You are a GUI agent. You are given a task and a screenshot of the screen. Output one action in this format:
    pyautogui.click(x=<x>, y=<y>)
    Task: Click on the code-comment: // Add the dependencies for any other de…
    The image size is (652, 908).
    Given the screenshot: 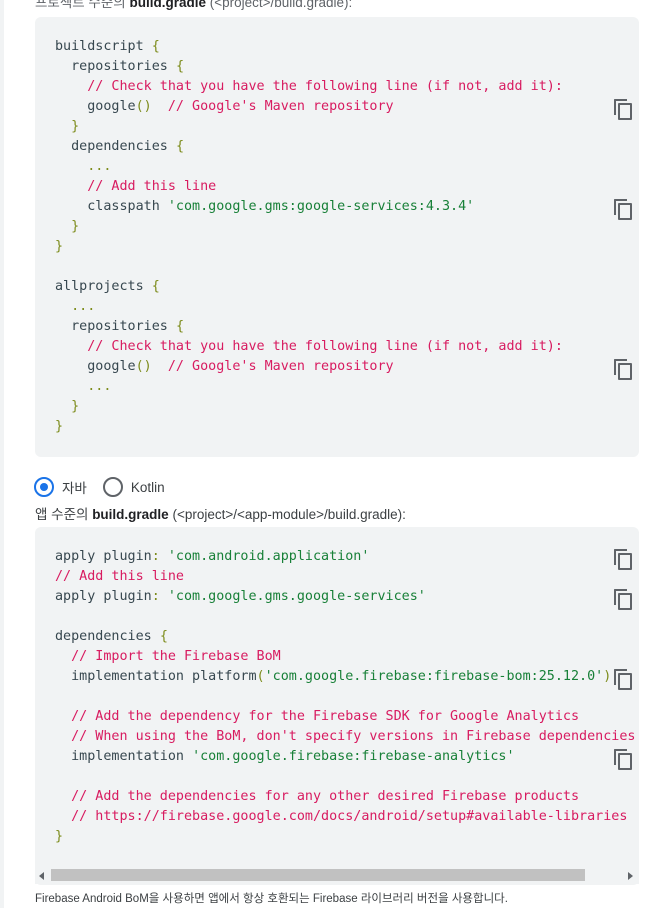 What is the action you would take?
    pyautogui.click(x=317, y=796)
    